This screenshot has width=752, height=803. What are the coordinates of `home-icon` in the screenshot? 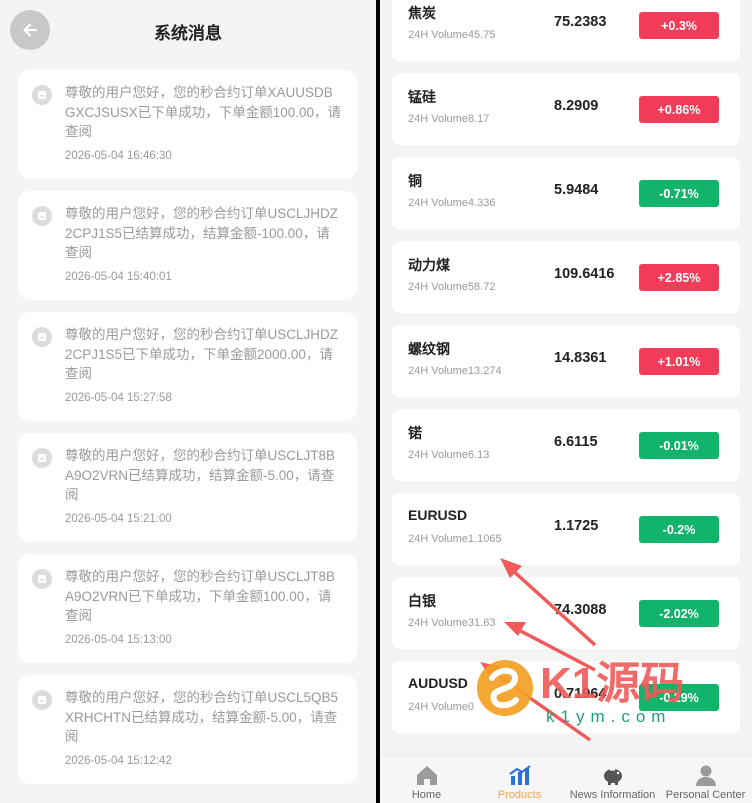 It's located at (426, 775).